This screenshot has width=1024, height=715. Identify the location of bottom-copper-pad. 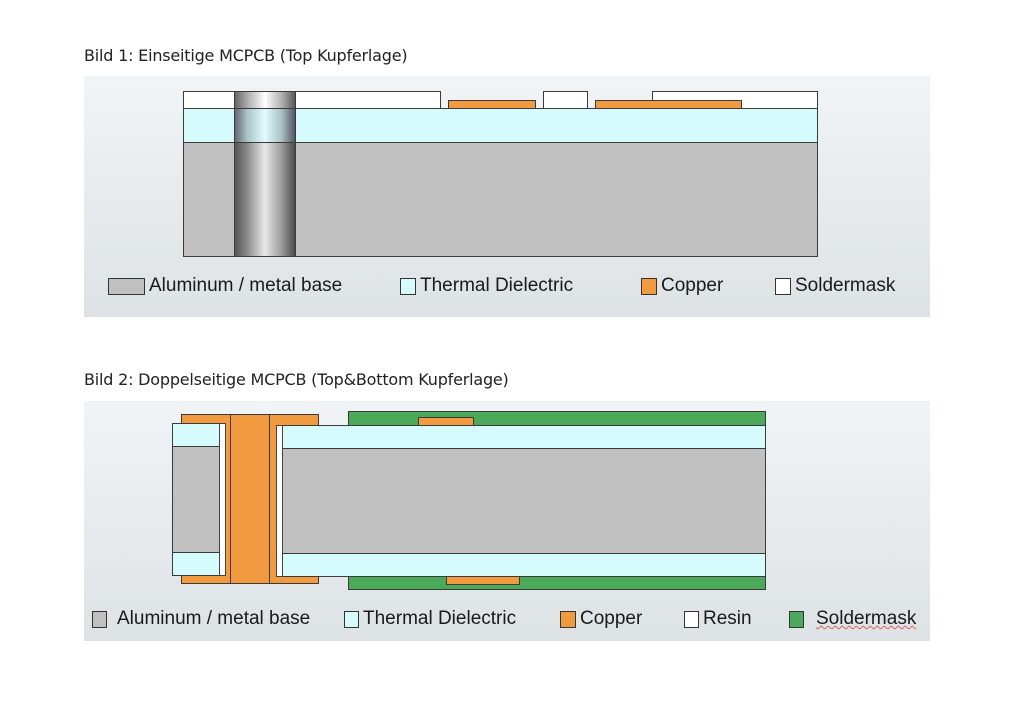
(483, 580).